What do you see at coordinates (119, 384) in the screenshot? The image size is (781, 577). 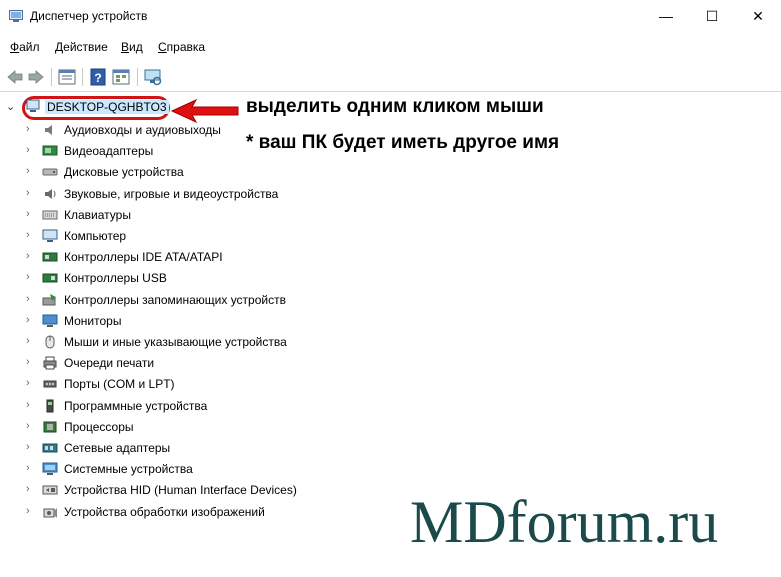 I see `tree-item-label: Порты (COM и LPT)` at bounding box center [119, 384].